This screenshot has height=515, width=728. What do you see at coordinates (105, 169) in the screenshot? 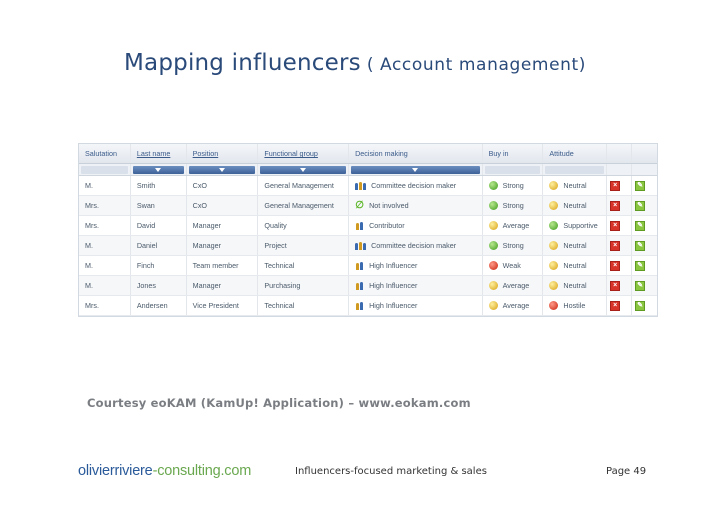
I see `filter-salutation` at bounding box center [105, 169].